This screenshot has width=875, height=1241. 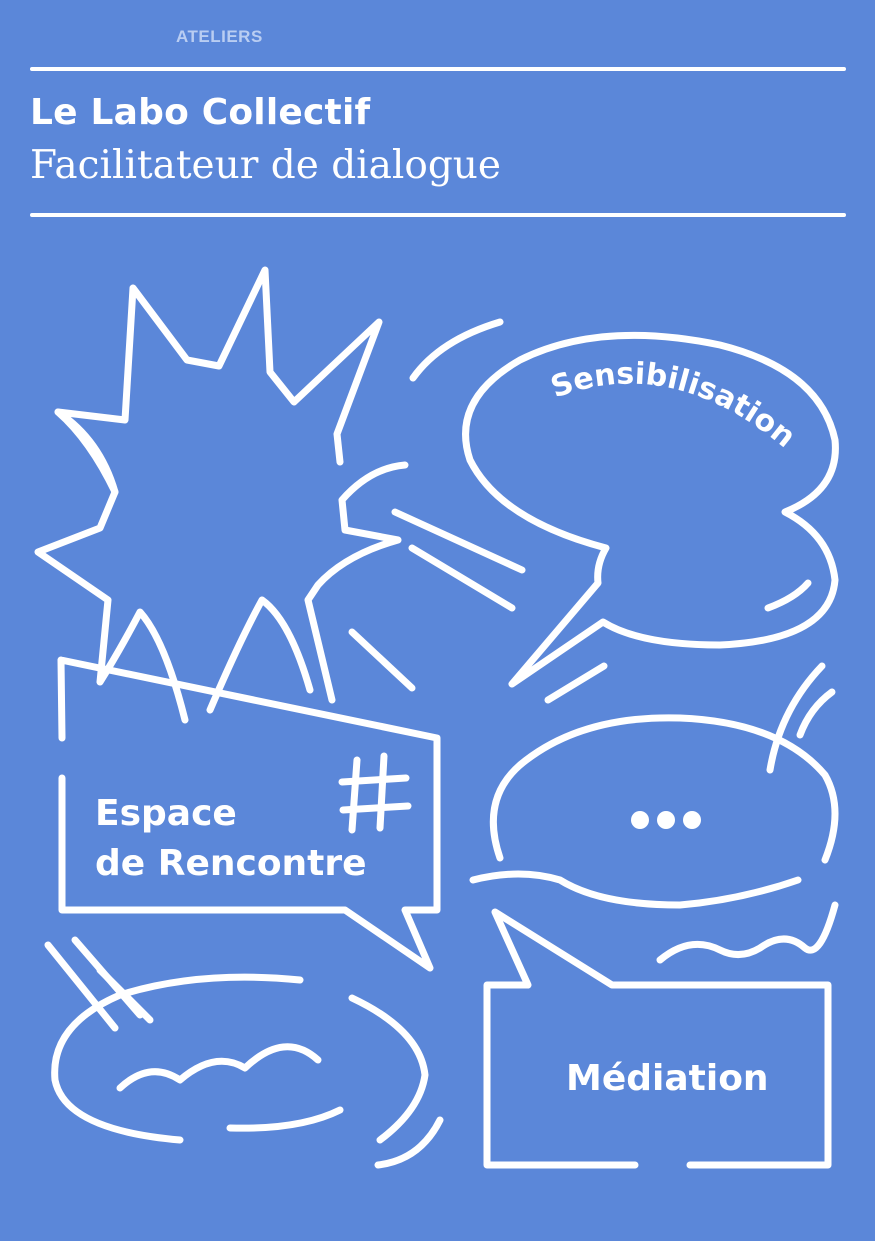 What do you see at coordinates (667, 1078) in the screenshot?
I see `mediation-label: Médiation` at bounding box center [667, 1078].